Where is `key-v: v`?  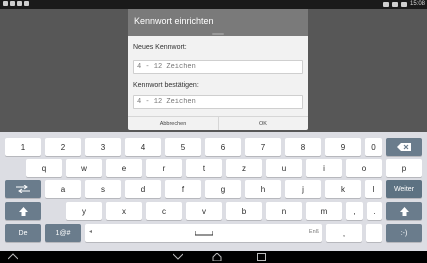 key-v: v is located at coordinates (204, 211).